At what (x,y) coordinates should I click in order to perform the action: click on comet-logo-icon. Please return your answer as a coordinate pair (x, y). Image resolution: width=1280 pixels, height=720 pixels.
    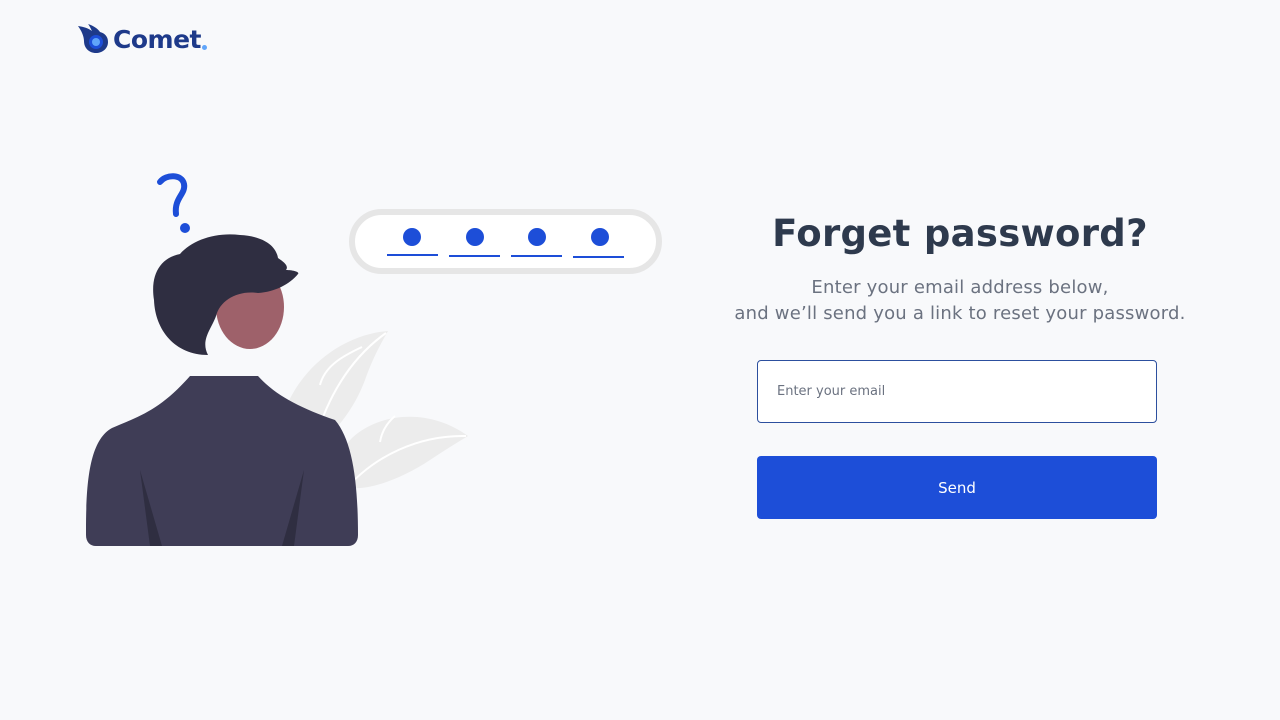
    Looking at the image, I should click on (93, 38).